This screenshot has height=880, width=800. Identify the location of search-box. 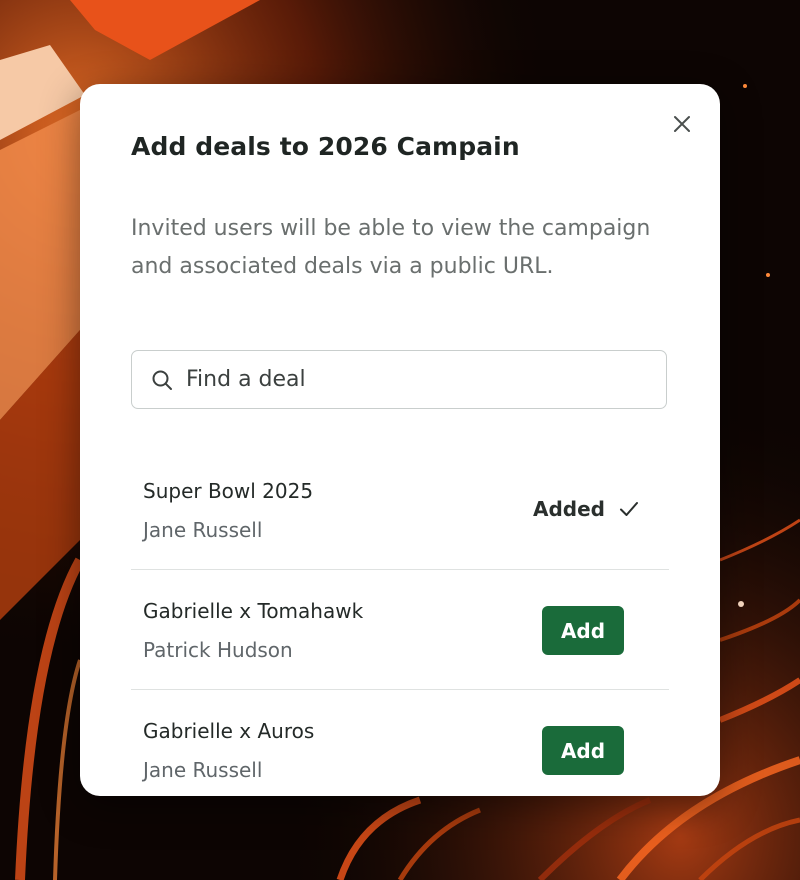
(399, 379).